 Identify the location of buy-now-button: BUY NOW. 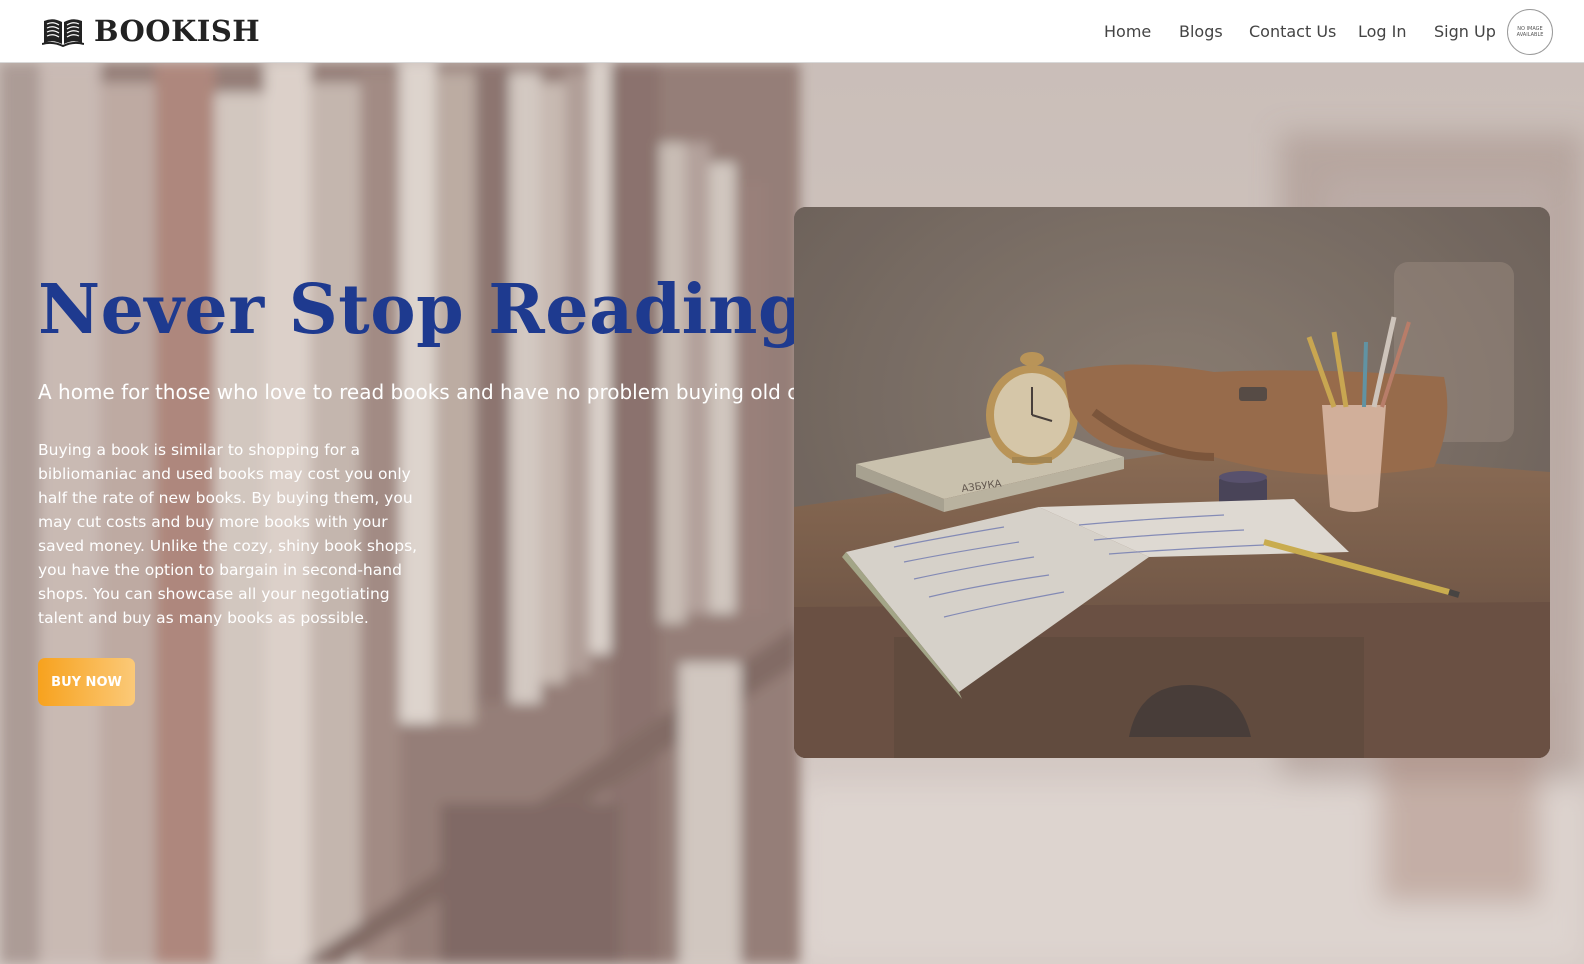
(86, 682).